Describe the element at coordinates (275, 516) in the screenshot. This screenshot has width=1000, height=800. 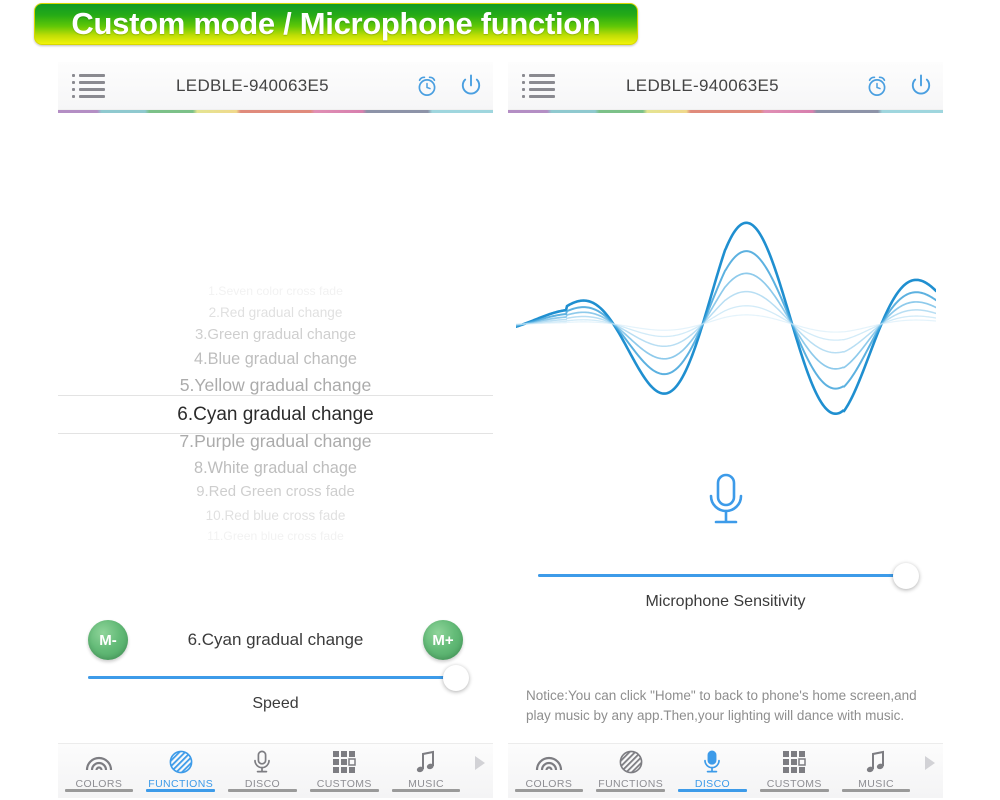
I see `picker-item: 10.Red blue cross fade` at that location.